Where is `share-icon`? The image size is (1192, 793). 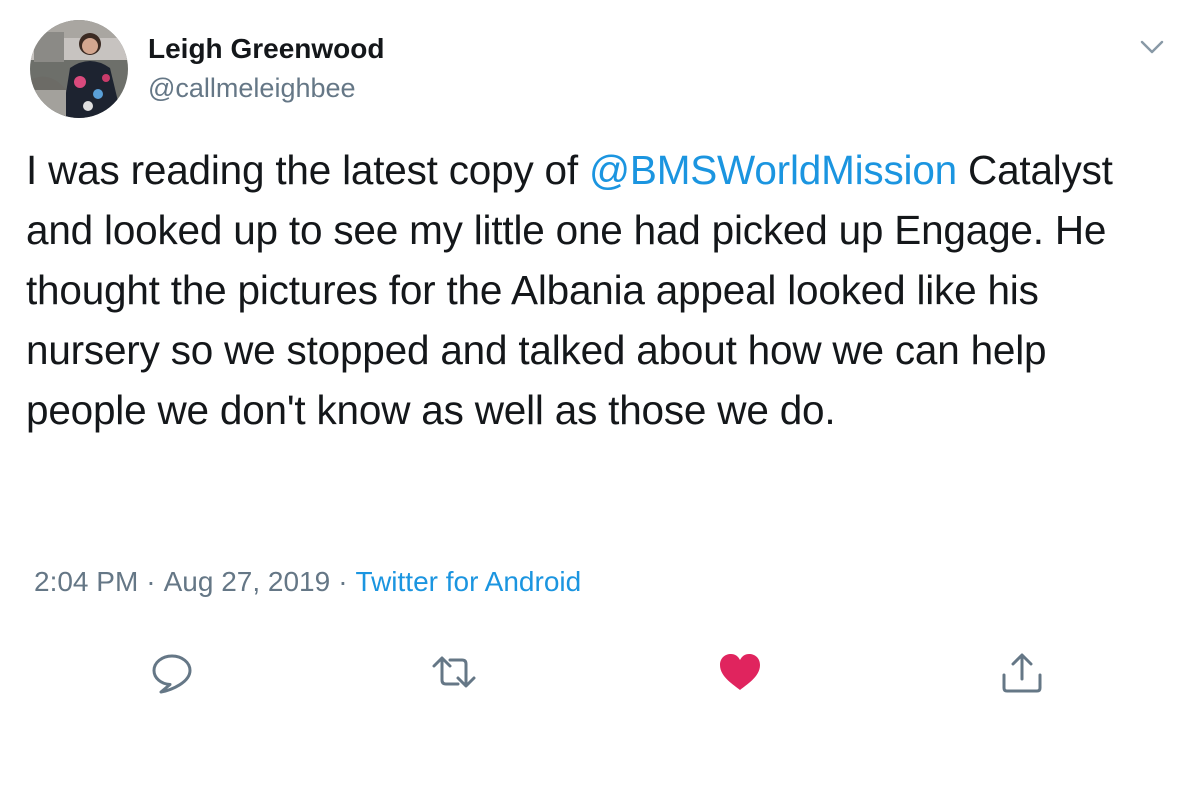 share-icon is located at coordinates (1022, 673).